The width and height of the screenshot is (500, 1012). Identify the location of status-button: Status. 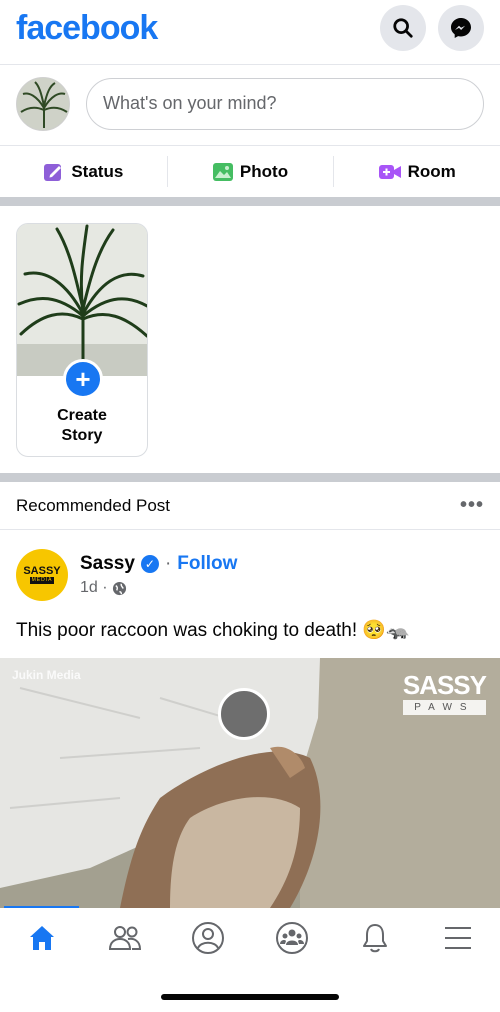
(83, 171).